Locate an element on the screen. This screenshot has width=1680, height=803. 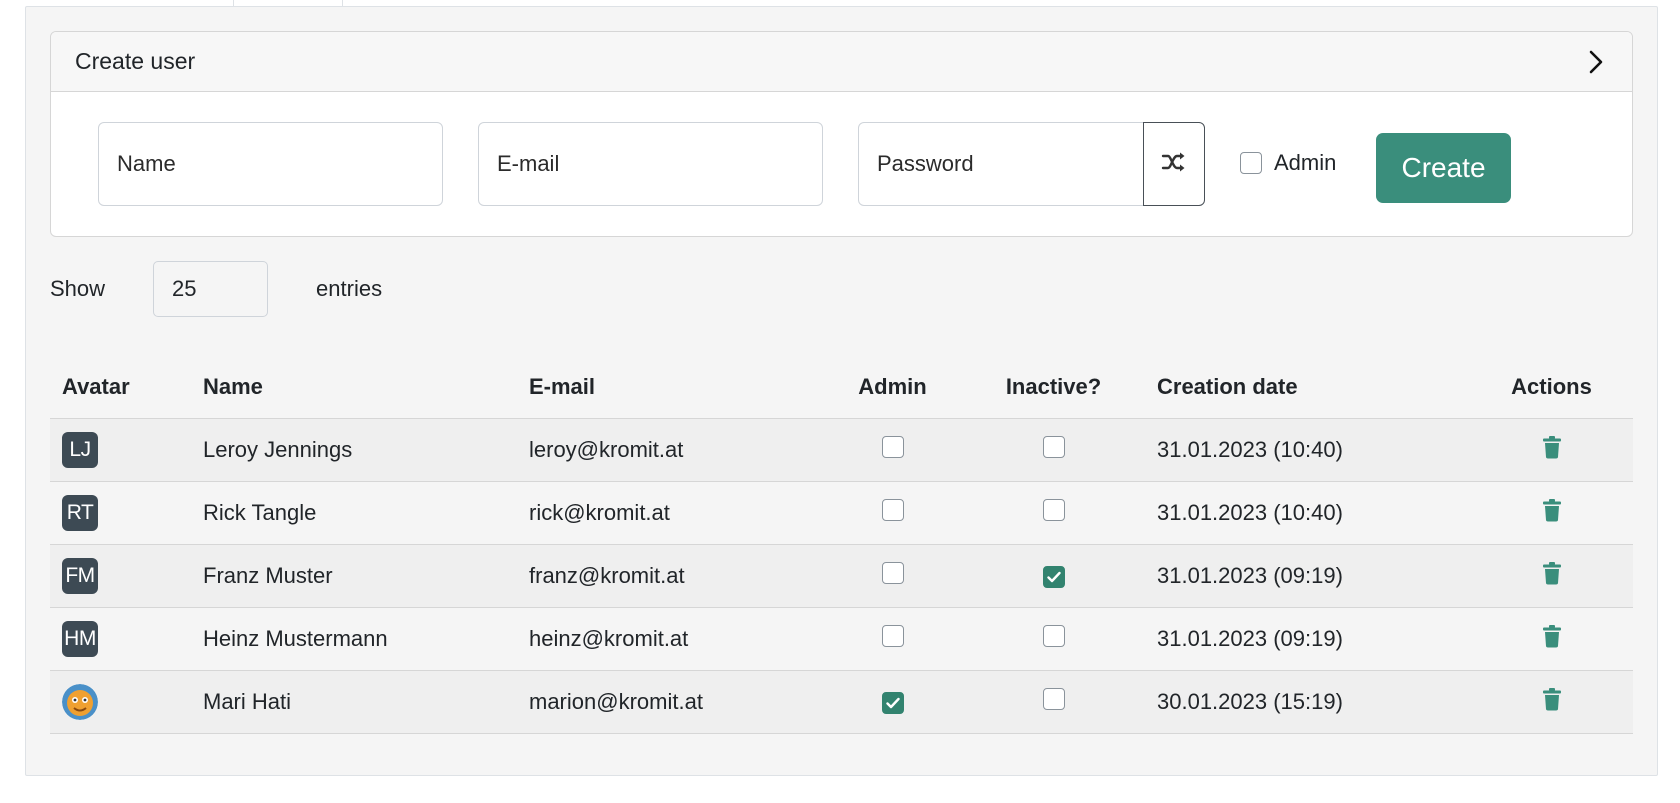
creation-date: 30.01.2023 (15:19) is located at coordinates (1307, 702).